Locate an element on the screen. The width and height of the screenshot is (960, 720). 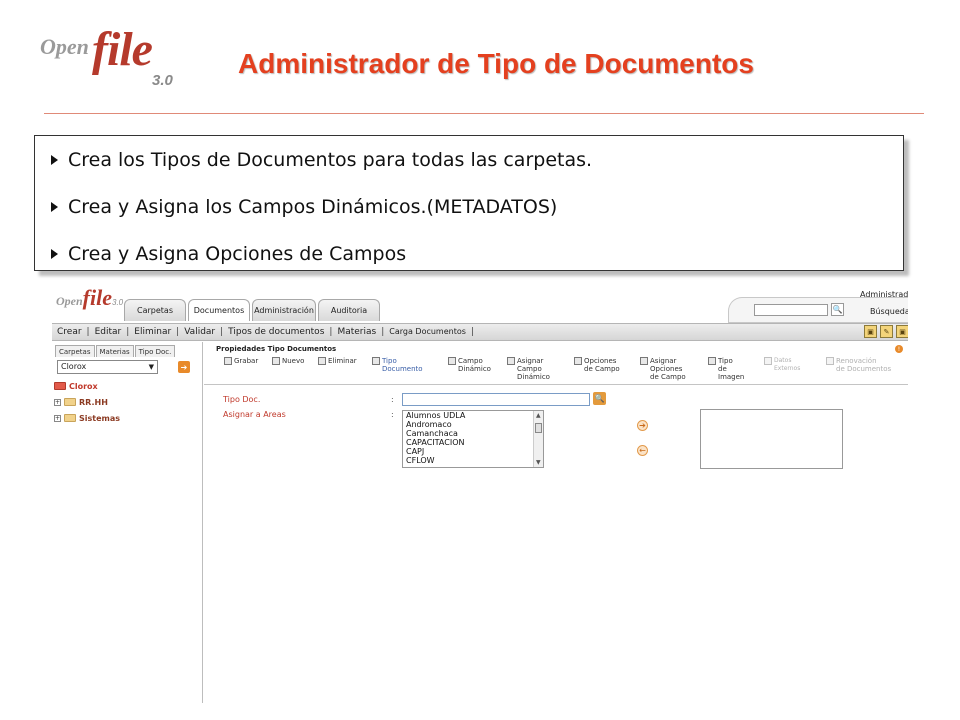
new-icon is located at coordinates (276, 361).